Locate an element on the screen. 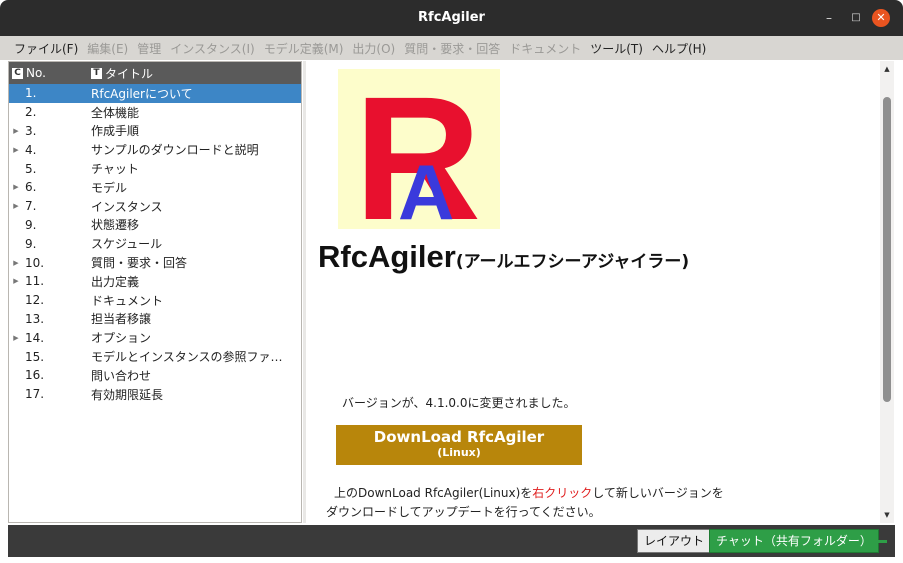 This screenshot has width=903, height=563. tree-row-no: 15. is located at coordinates (35, 356).